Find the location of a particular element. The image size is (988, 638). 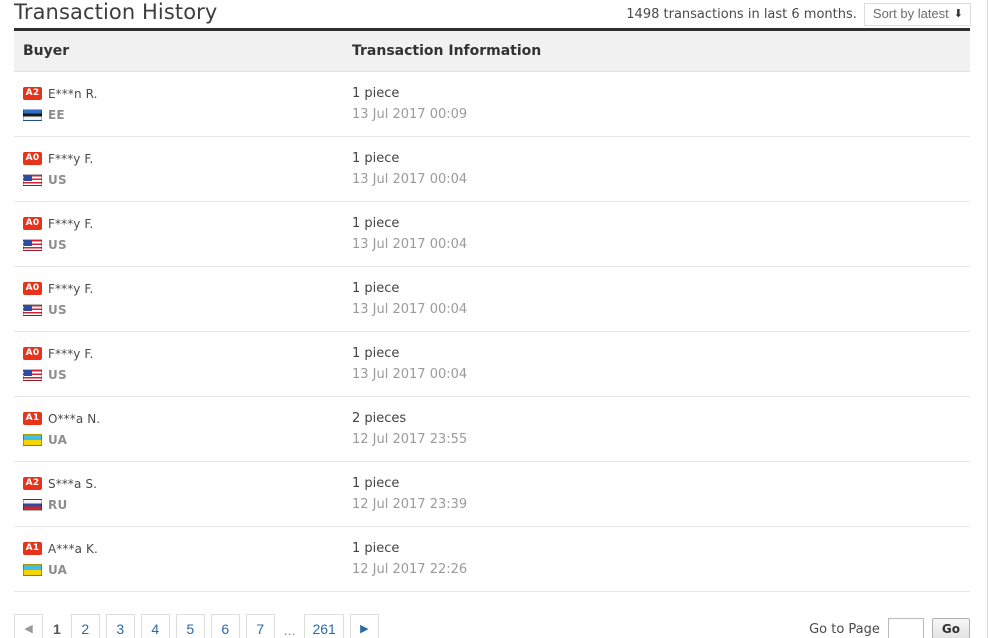

table-row: A2 E***n R. EE 1 piece 13 Jul 2017 00:09 is located at coordinates (492, 104).